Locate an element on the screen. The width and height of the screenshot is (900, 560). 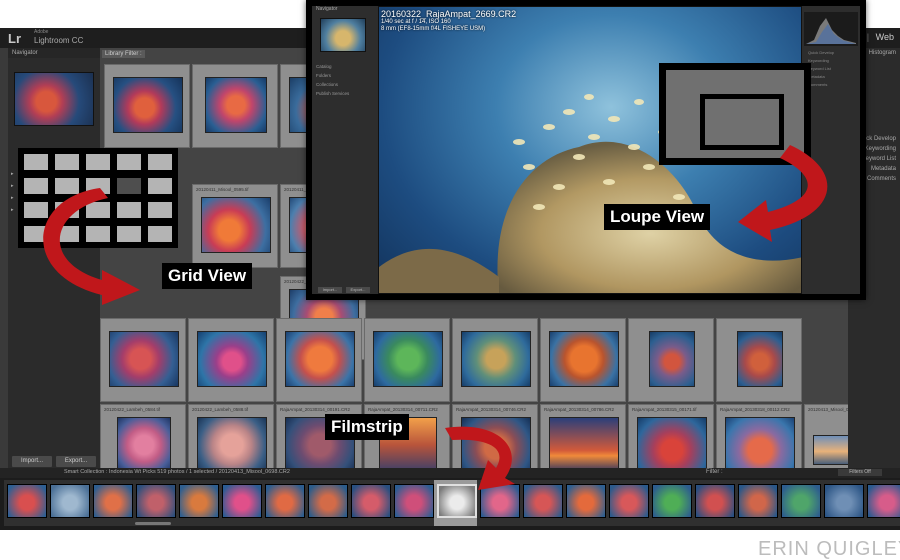
watermark: ERIN QUIGLEY is located at coordinates (829, 549).